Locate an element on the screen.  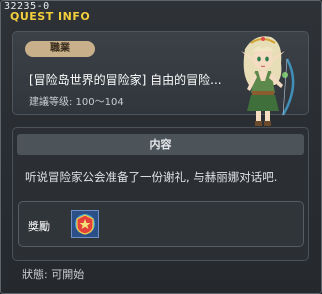
quest-description: 听说冒险家公会准备了一份谢礼, 与赫丽娜对话吧. is located at coordinates (151, 177).